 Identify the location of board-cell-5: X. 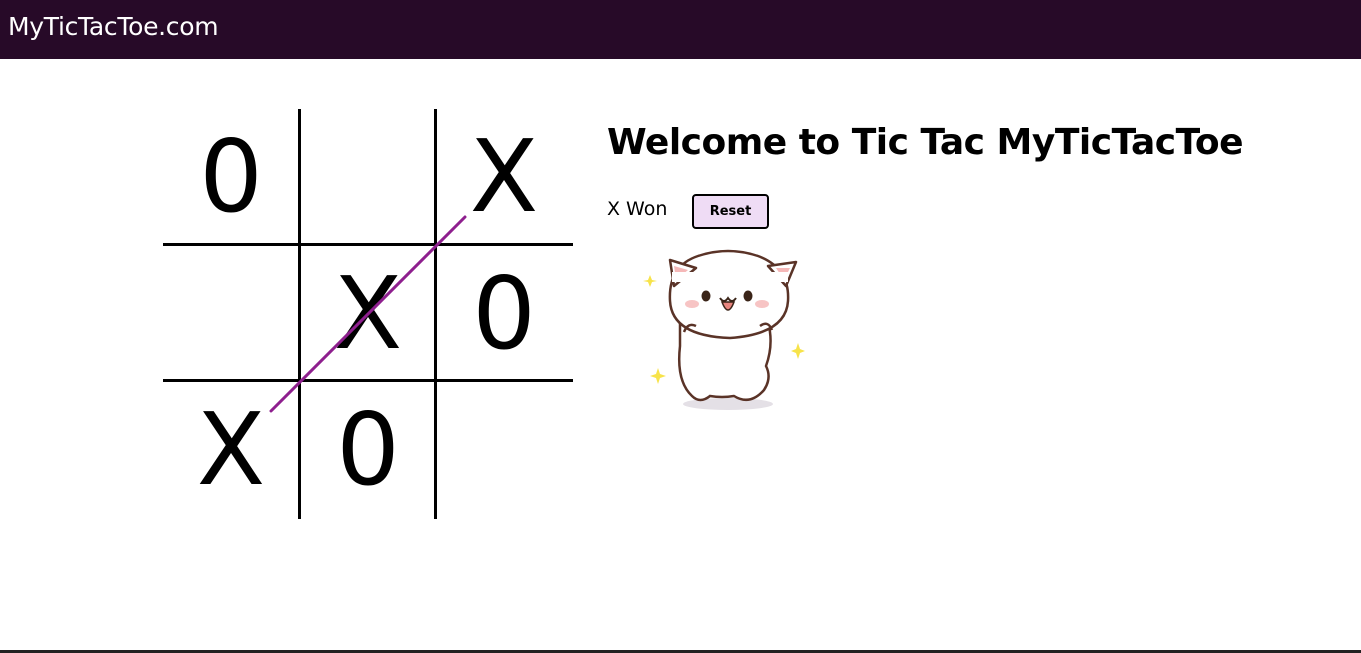
(368, 314).